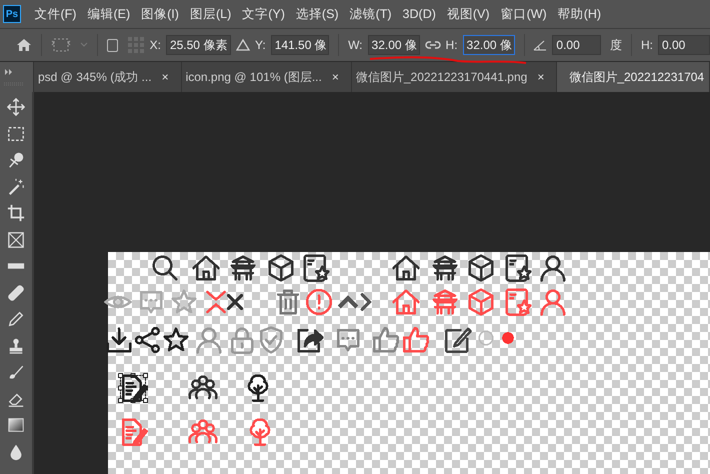 This screenshot has height=474, width=710. I want to click on menu-item: 选择(S), so click(317, 14).